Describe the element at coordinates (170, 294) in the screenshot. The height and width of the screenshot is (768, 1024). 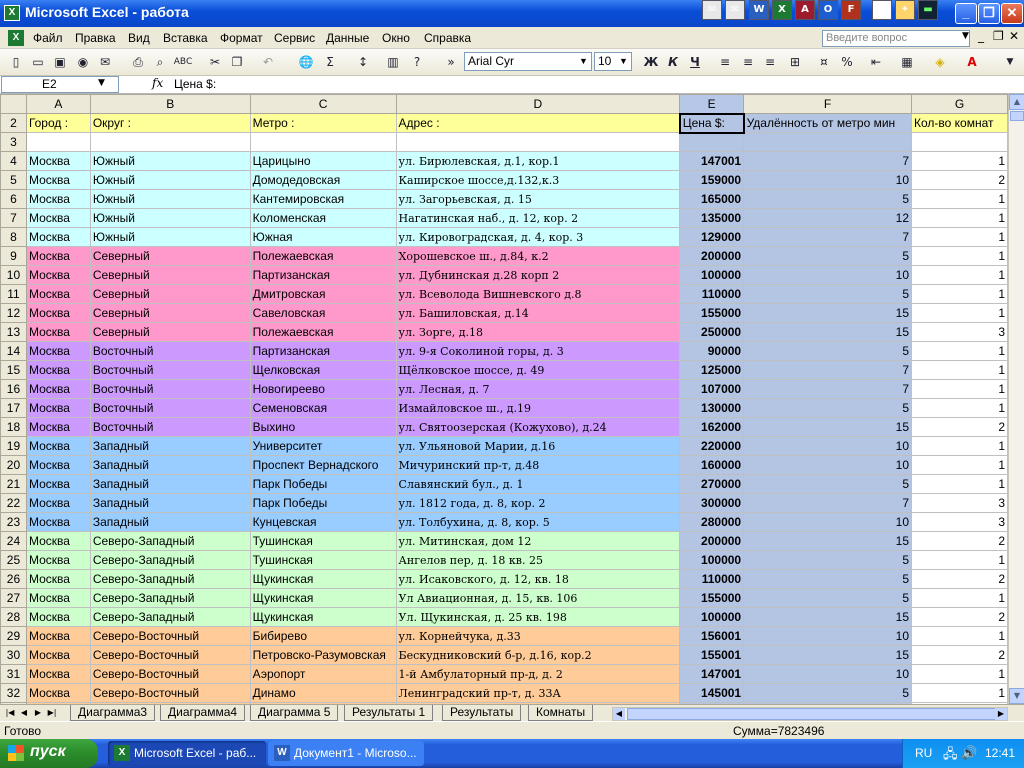
I see `okrug-cell: Северный` at that location.